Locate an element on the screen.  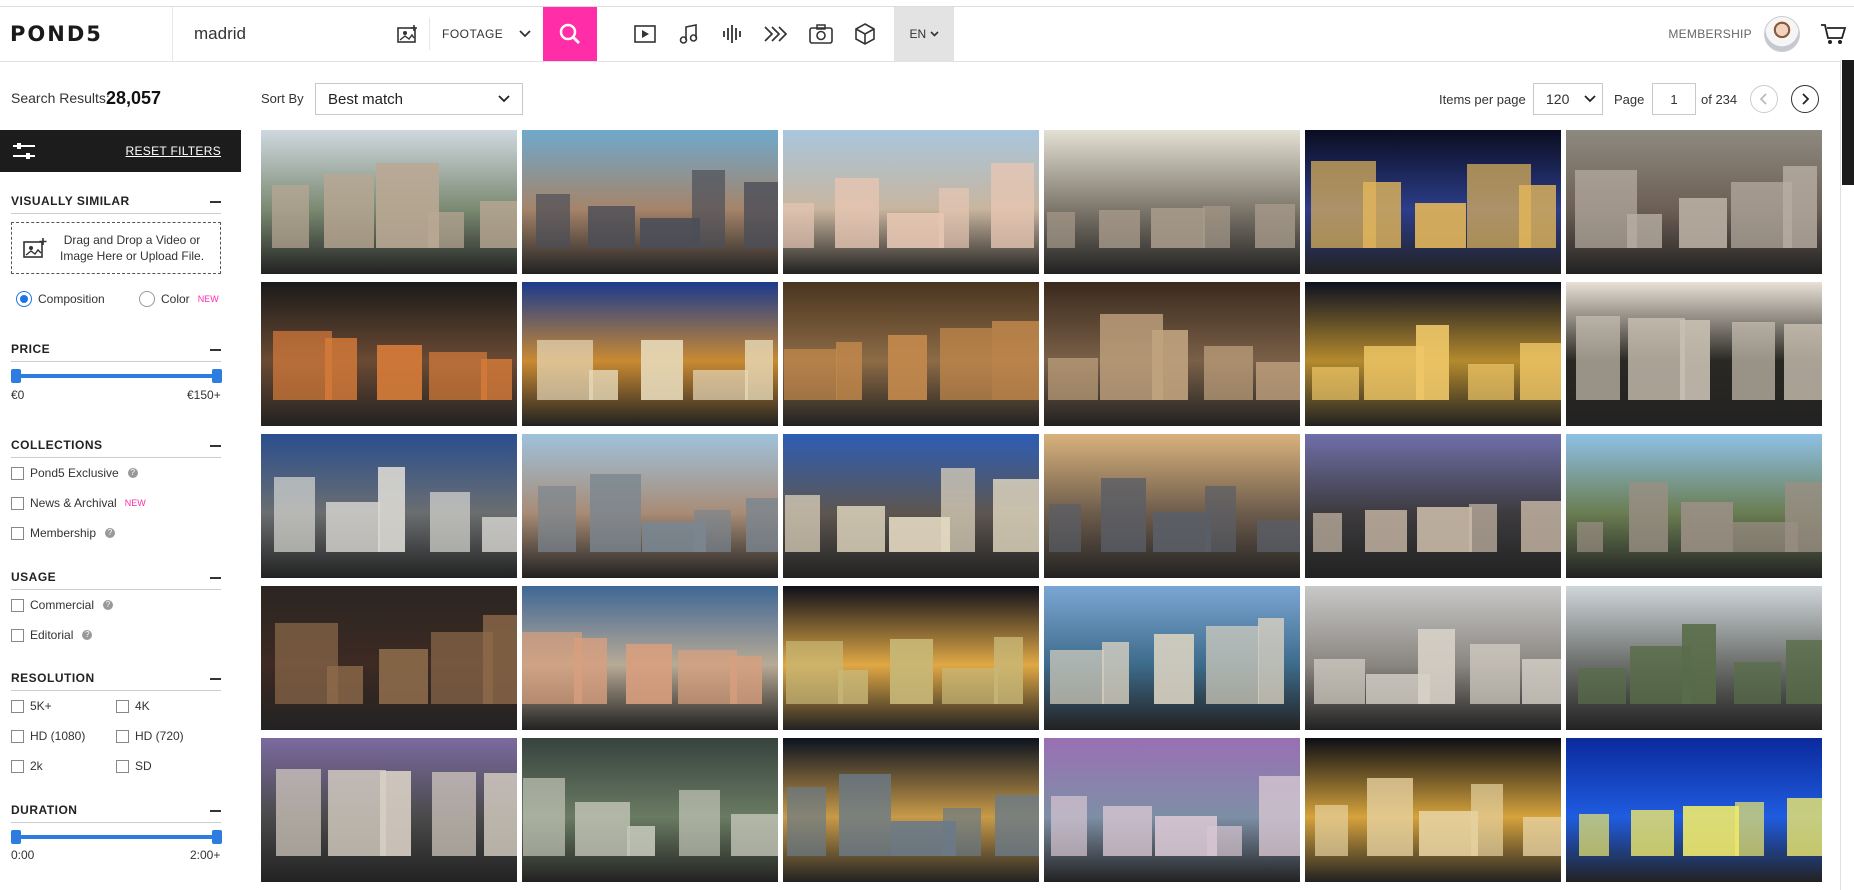
duration-max-handle is located at coordinates (217, 837).